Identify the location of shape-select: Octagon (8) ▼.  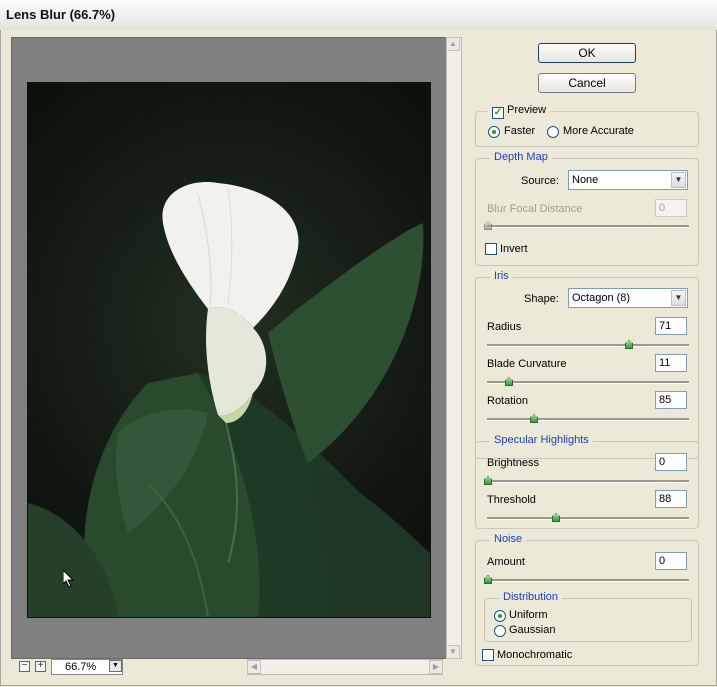
(628, 298).